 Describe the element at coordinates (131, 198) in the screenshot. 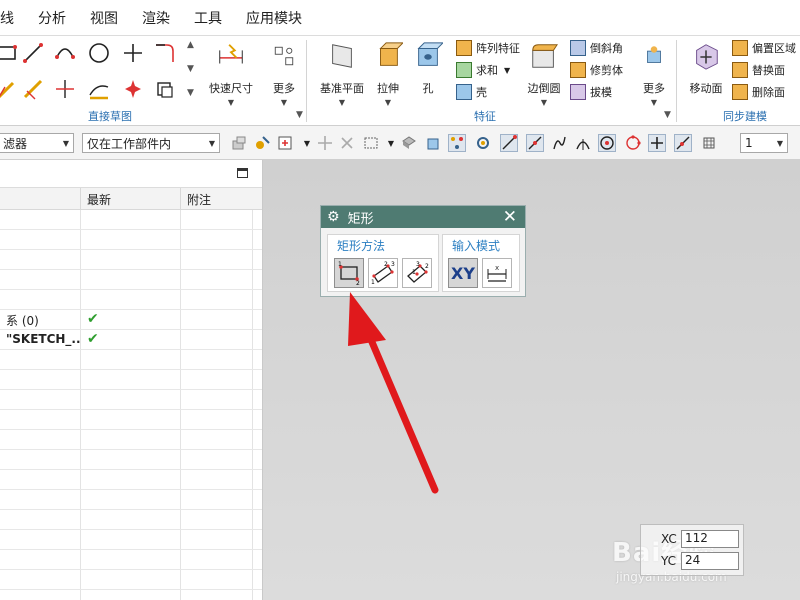

I see `column-header-latest: 最新` at that location.